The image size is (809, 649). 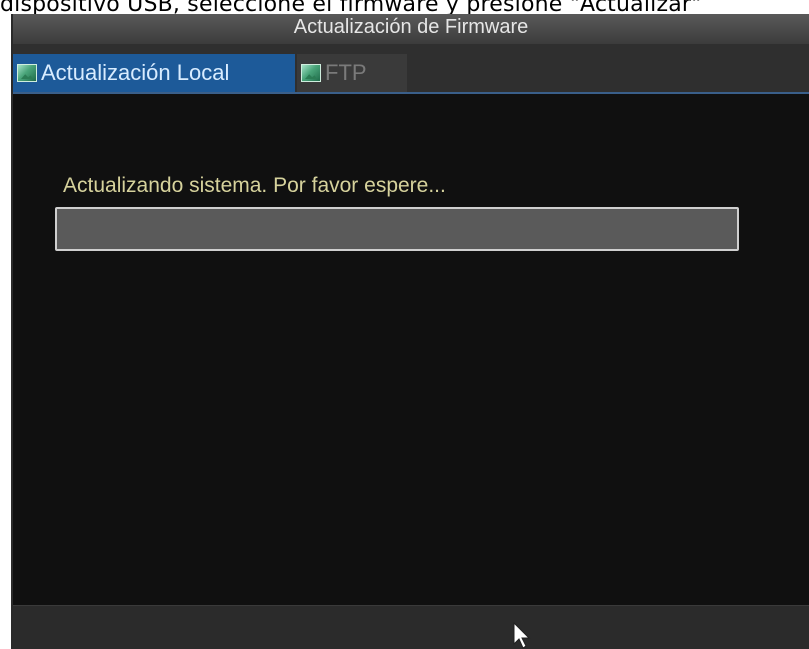 I want to click on tab-local-update: Actualización Local, so click(x=154, y=73).